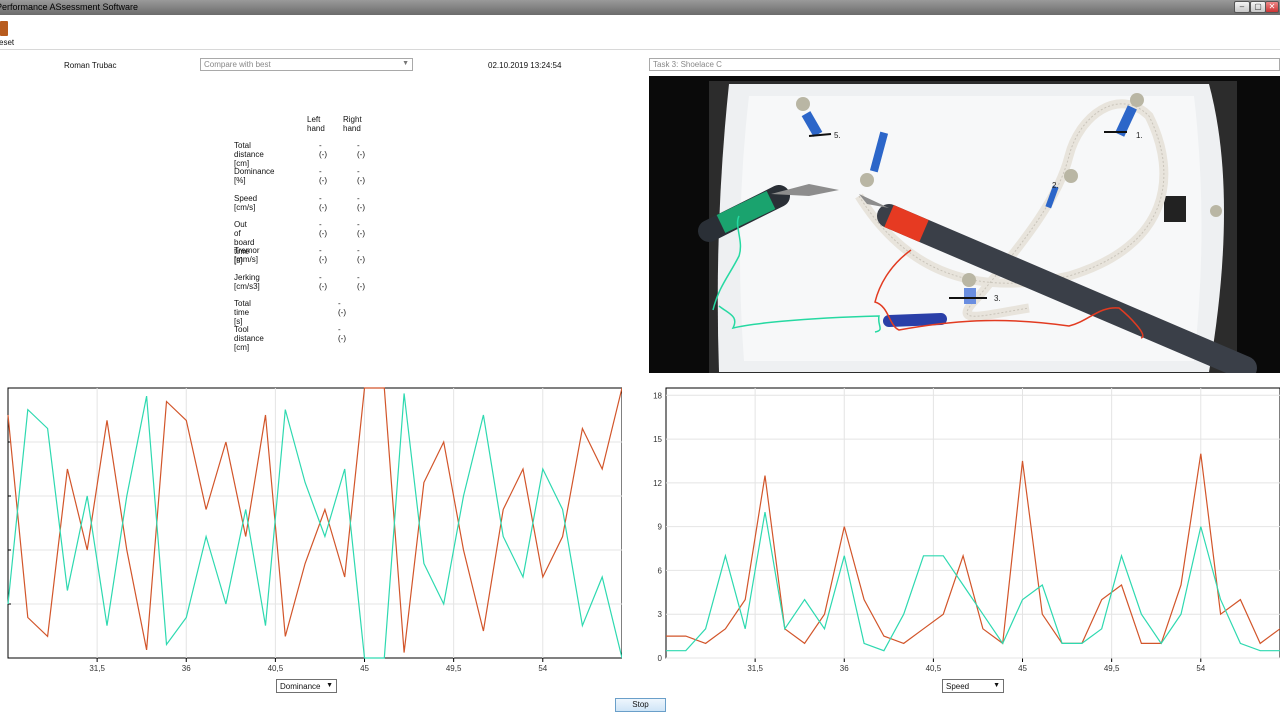 The height and width of the screenshot is (720, 1280). I want to click on stat-label: Dominance [%], so click(254, 176).